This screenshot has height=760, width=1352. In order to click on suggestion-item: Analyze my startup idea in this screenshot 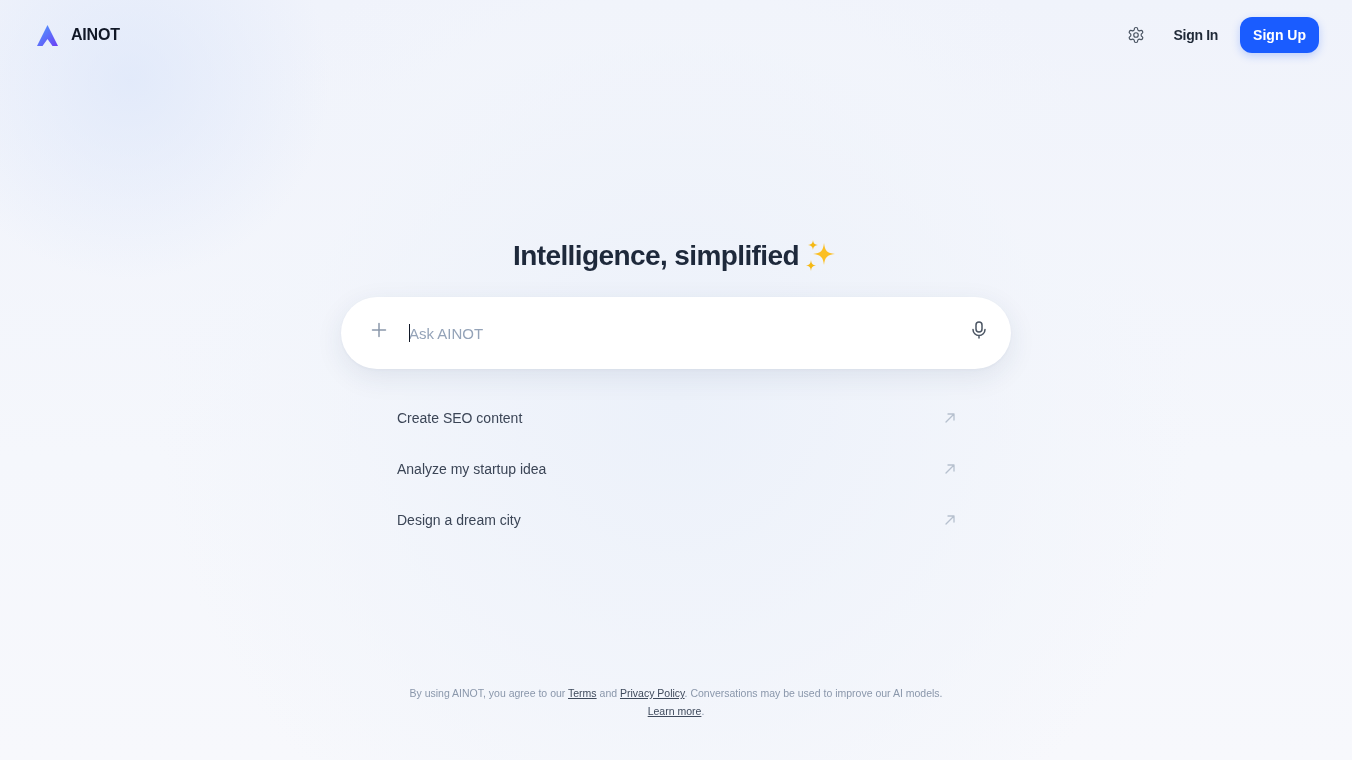, I will do `click(676, 469)`.